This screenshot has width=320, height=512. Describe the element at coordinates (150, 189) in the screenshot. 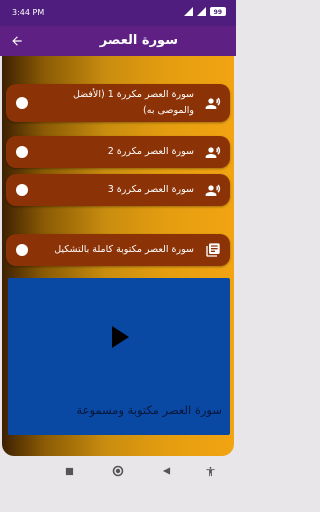

I see `list-item-label: سورة العصر مكررة 3` at that location.